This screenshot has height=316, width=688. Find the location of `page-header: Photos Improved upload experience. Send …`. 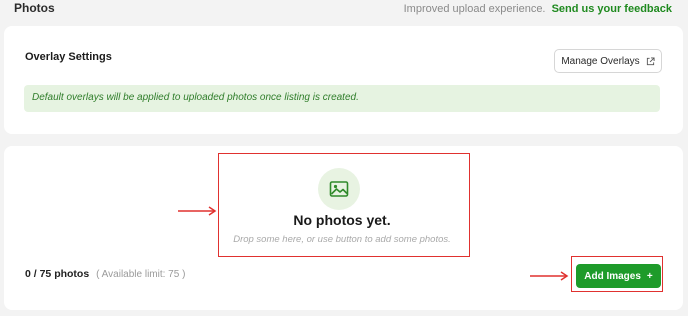

page-header: Photos Improved upload experience. Send … is located at coordinates (344, 10).